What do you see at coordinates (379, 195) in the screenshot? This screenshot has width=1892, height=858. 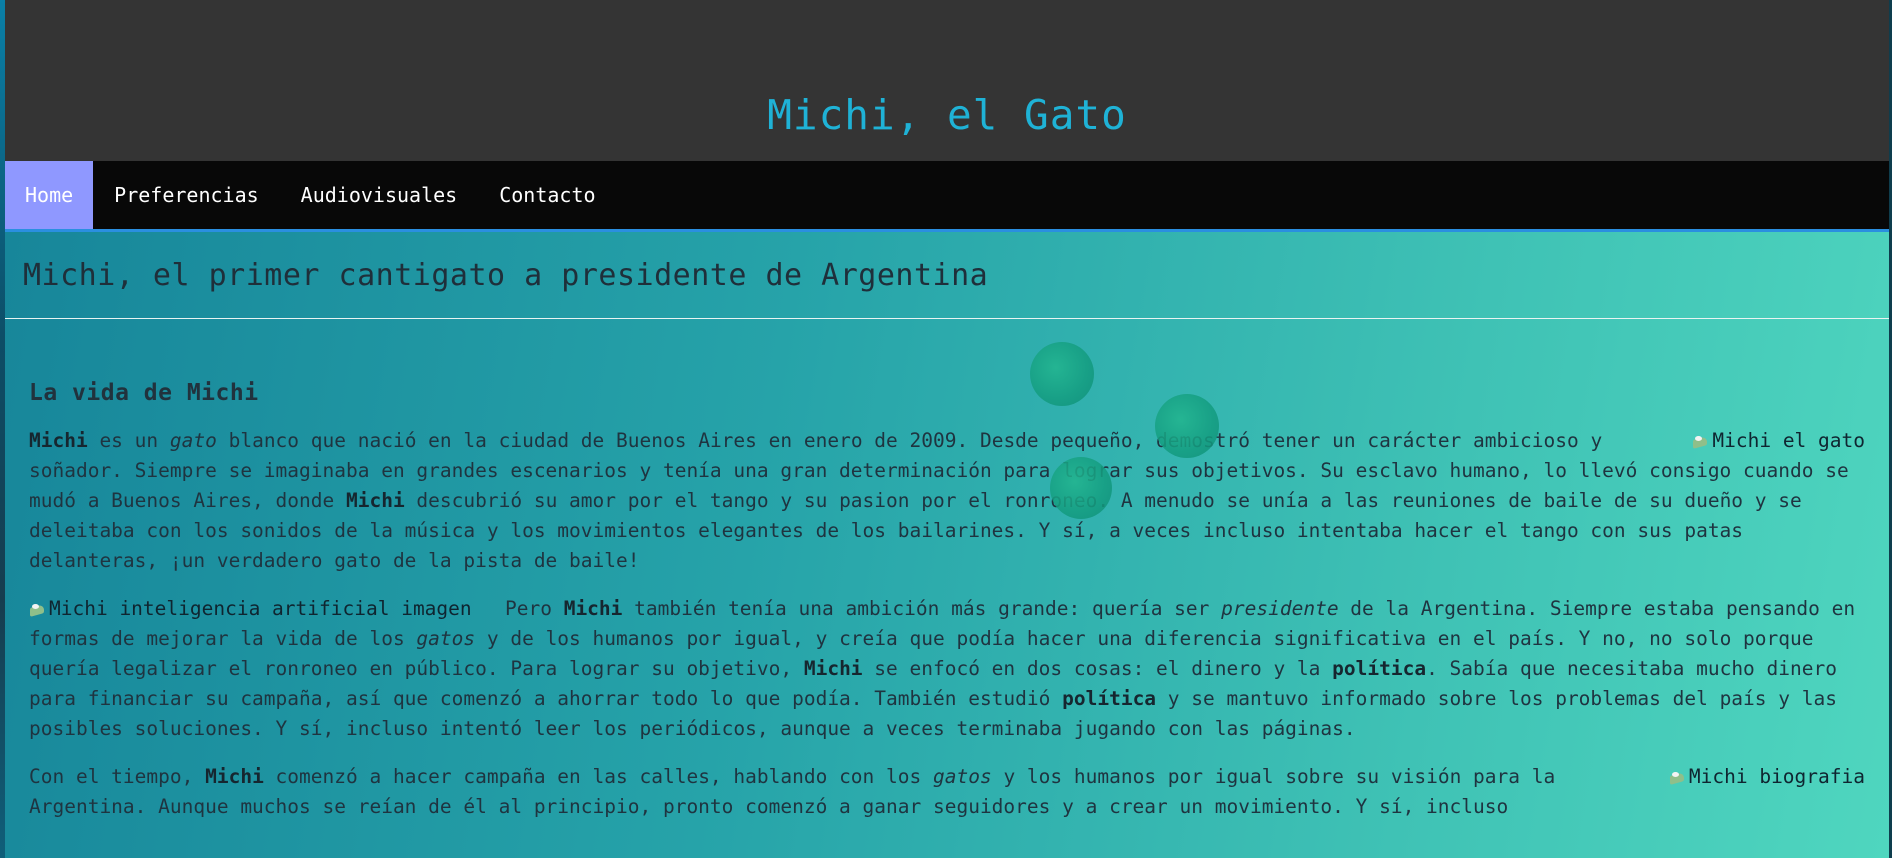 I see `nav-item-audiovisuales: Audiovisuales` at bounding box center [379, 195].